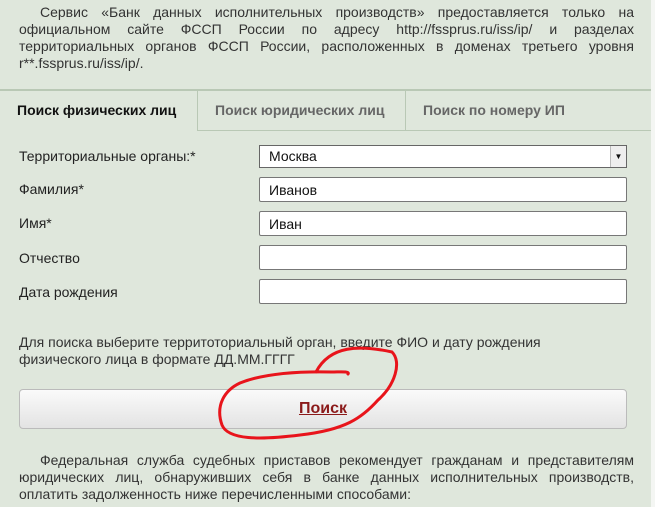  What do you see at coordinates (107, 156) in the screenshot?
I see `region-label: Территориальные органы:*` at bounding box center [107, 156].